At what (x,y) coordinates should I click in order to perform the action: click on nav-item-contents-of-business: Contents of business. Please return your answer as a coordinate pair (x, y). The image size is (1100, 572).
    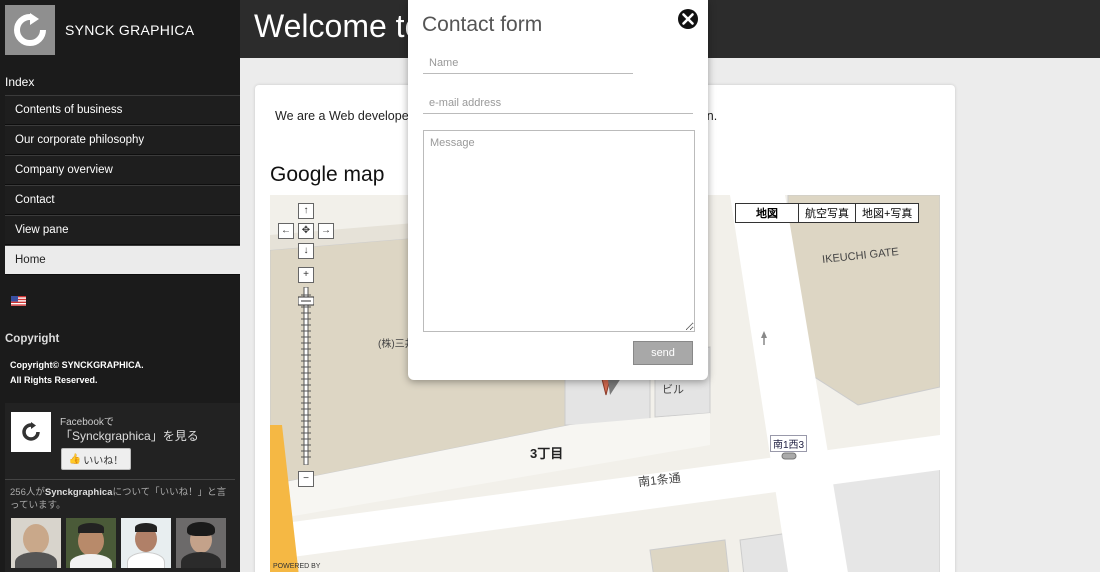
    Looking at the image, I should click on (122, 110).